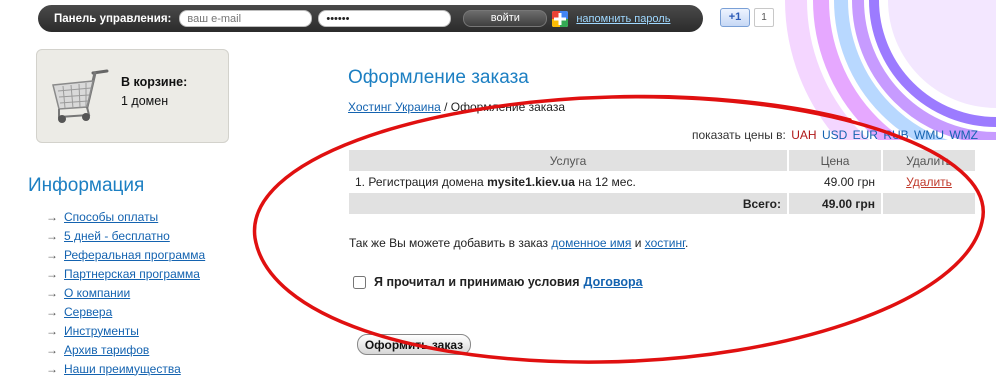 The width and height of the screenshot is (996, 378). Describe the element at coordinates (835, 203) in the screenshot. I see `total-value: 49.00 грн` at that location.